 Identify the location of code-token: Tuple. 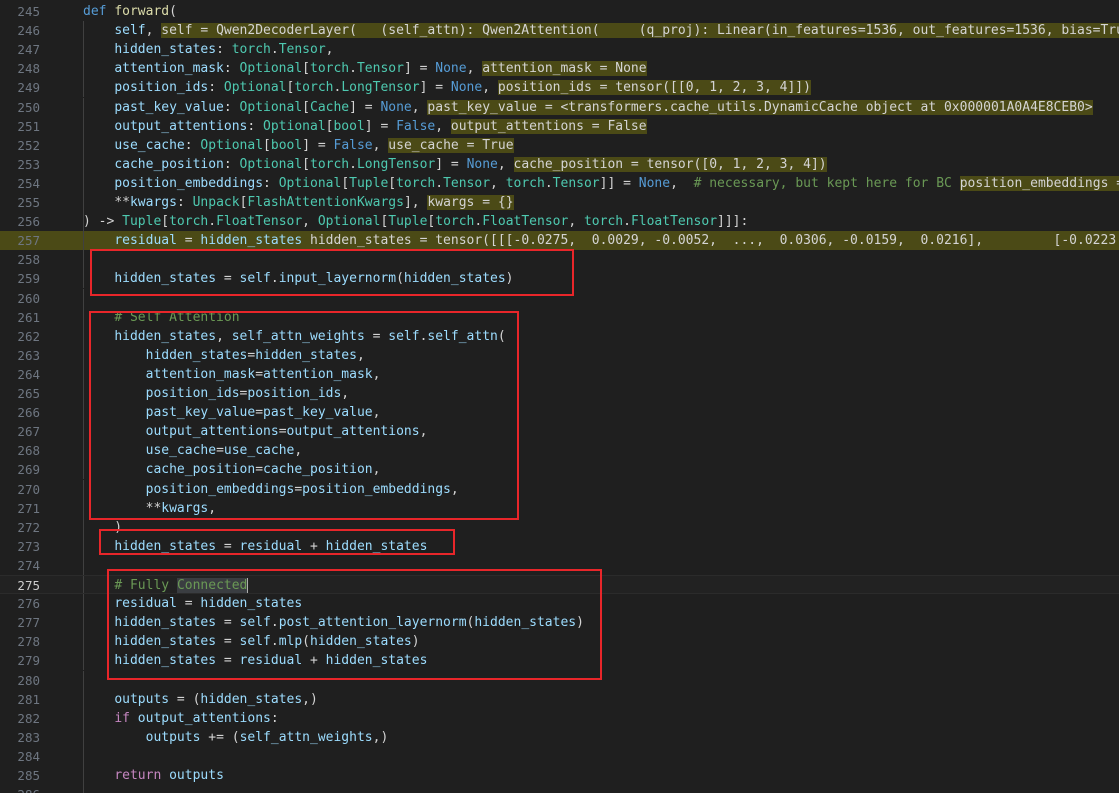
(142, 222).